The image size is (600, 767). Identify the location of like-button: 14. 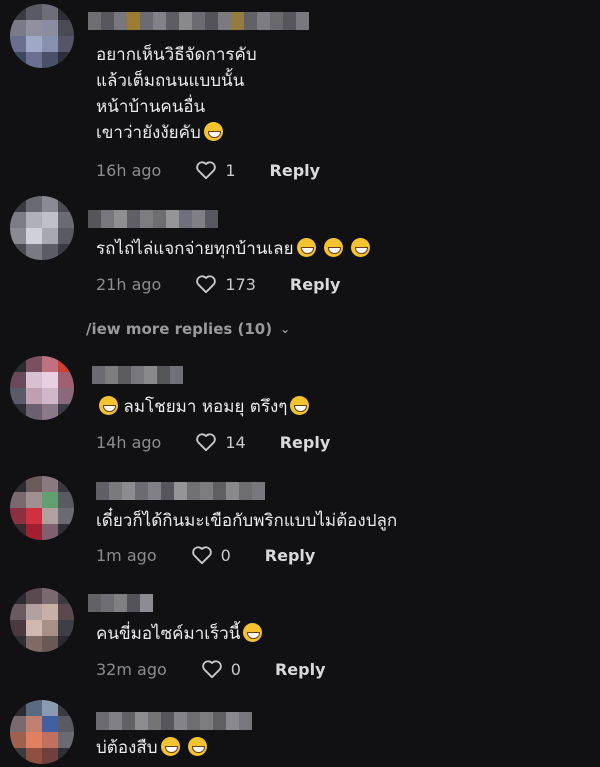
(220, 442).